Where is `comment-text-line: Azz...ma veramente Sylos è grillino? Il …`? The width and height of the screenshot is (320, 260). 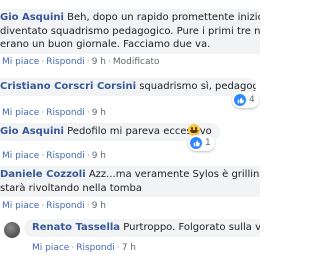 comment-text-line: Azz...ma veramente Sylos è grillino? Il … is located at coordinates (174, 174).